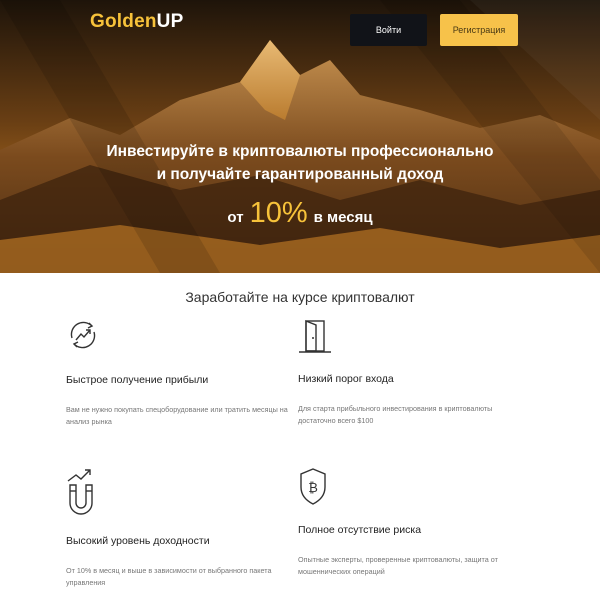 This screenshot has height=600, width=600. What do you see at coordinates (388, 30) in the screenshot?
I see `login-button: Войти` at bounding box center [388, 30].